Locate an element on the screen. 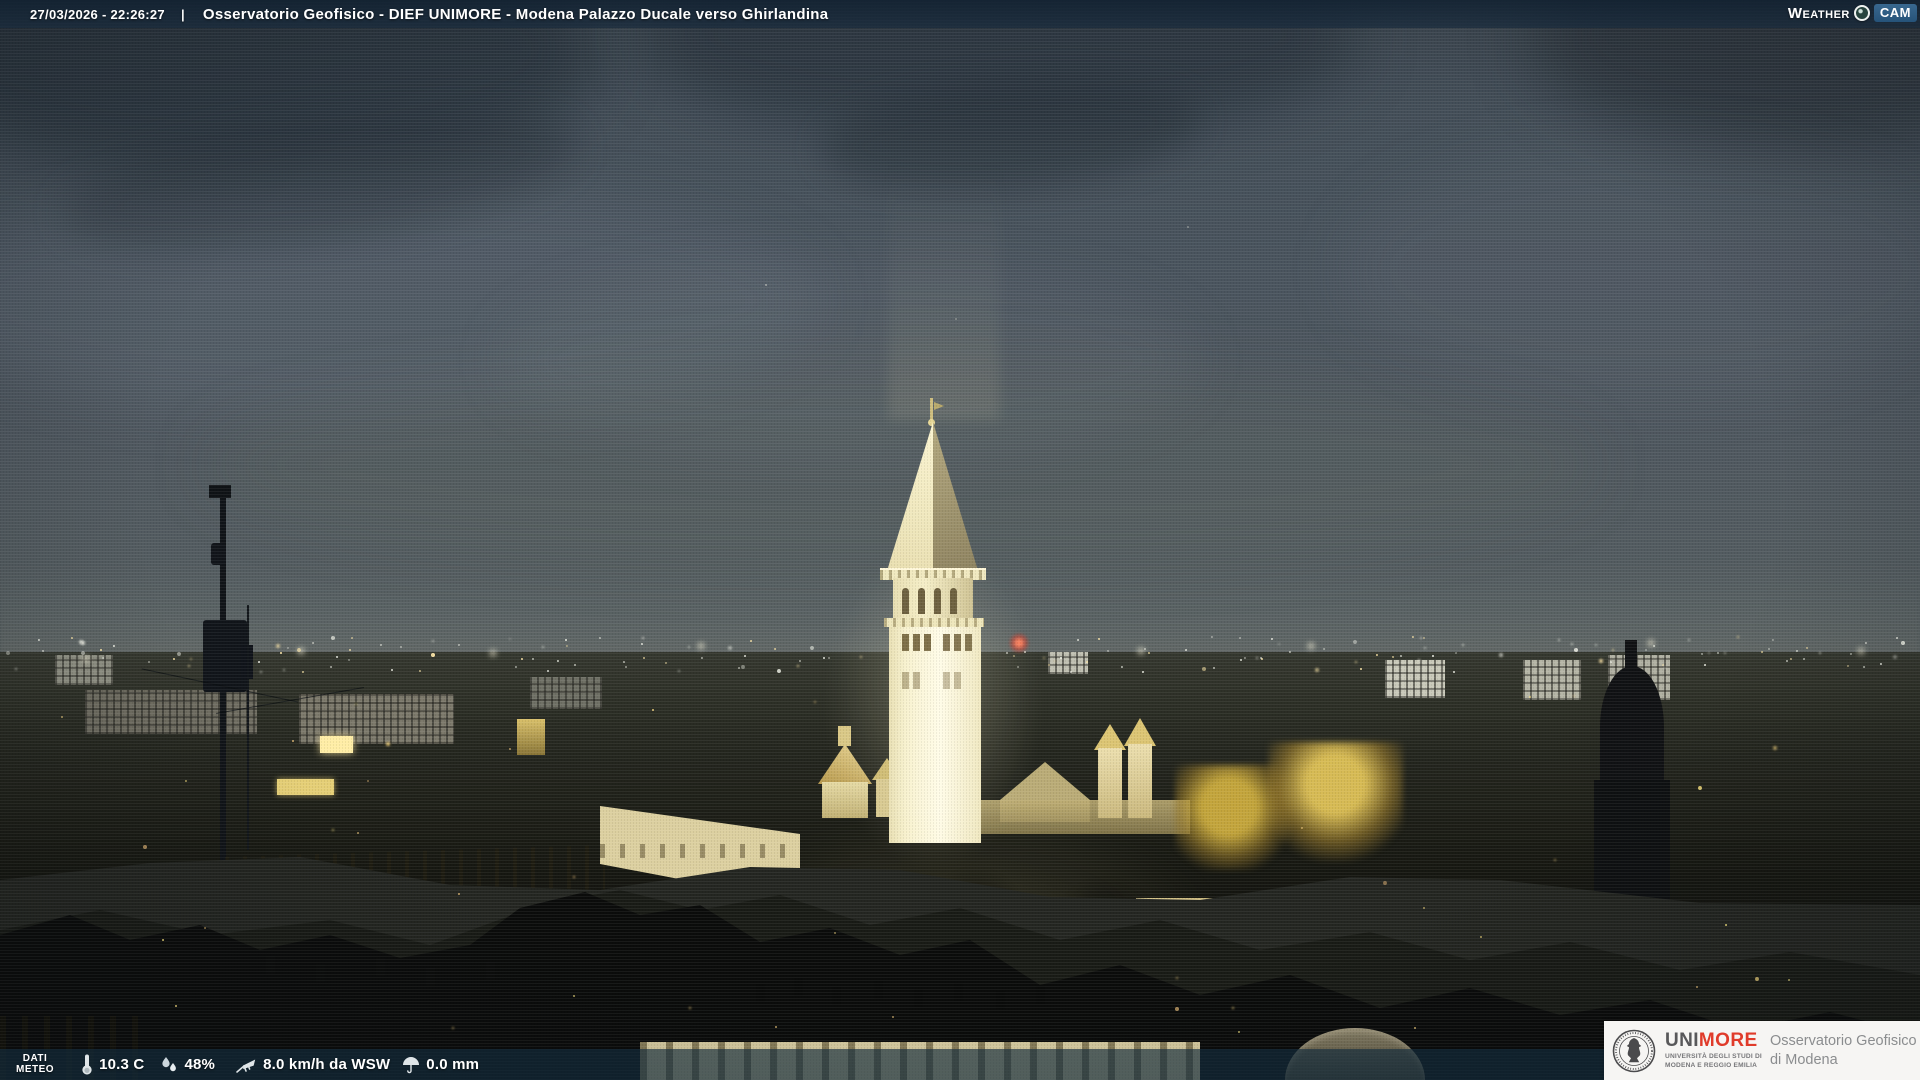 This screenshot has height=1080, width=1920. observatory-name: Osservatorio Geofisico di Modena is located at coordinates (1843, 1050).